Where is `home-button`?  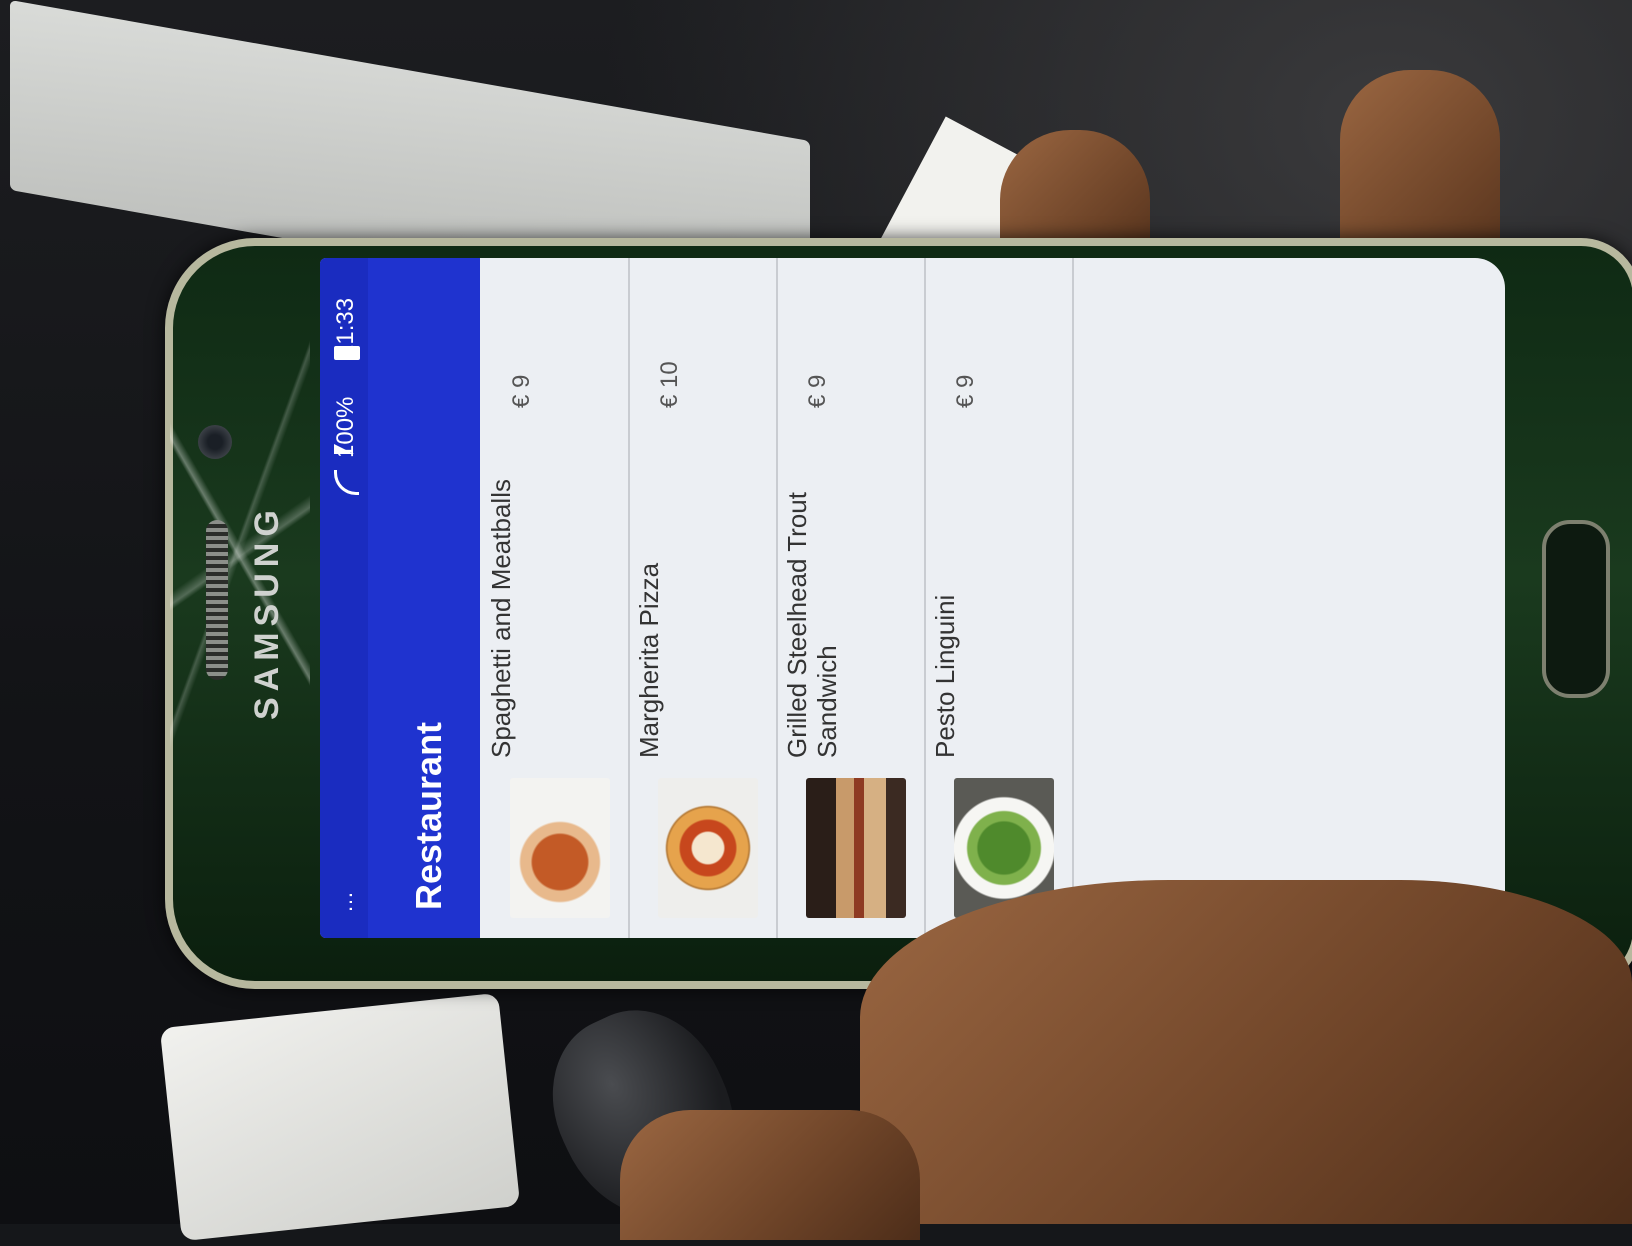 home-button is located at coordinates (1576, 609).